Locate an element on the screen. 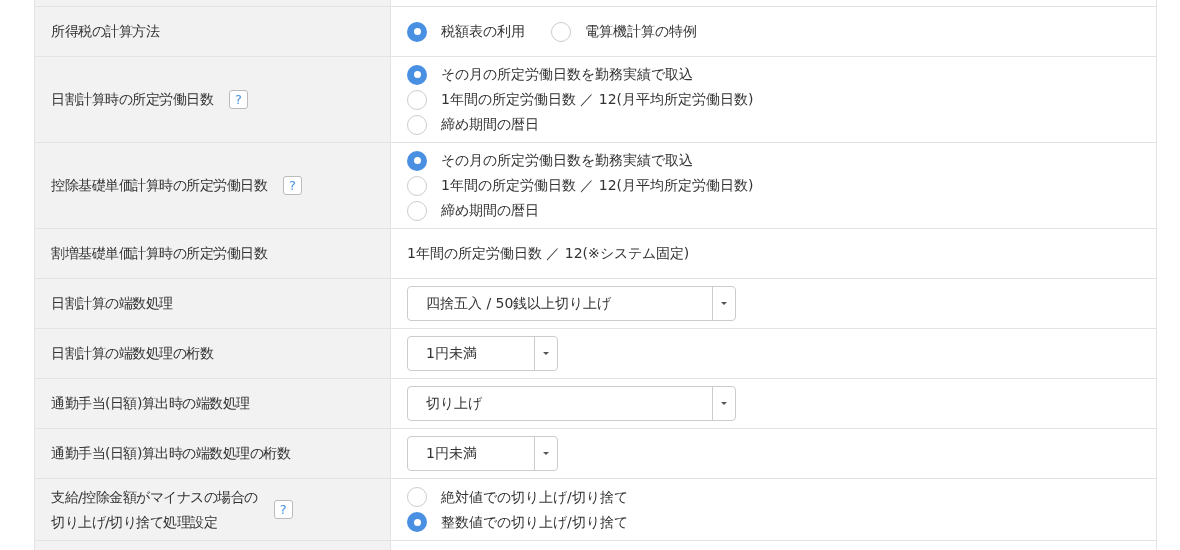 This screenshot has width=1180, height=550. setting-label: 切り上げ/切り捨て処理設定 is located at coordinates (135, 522).